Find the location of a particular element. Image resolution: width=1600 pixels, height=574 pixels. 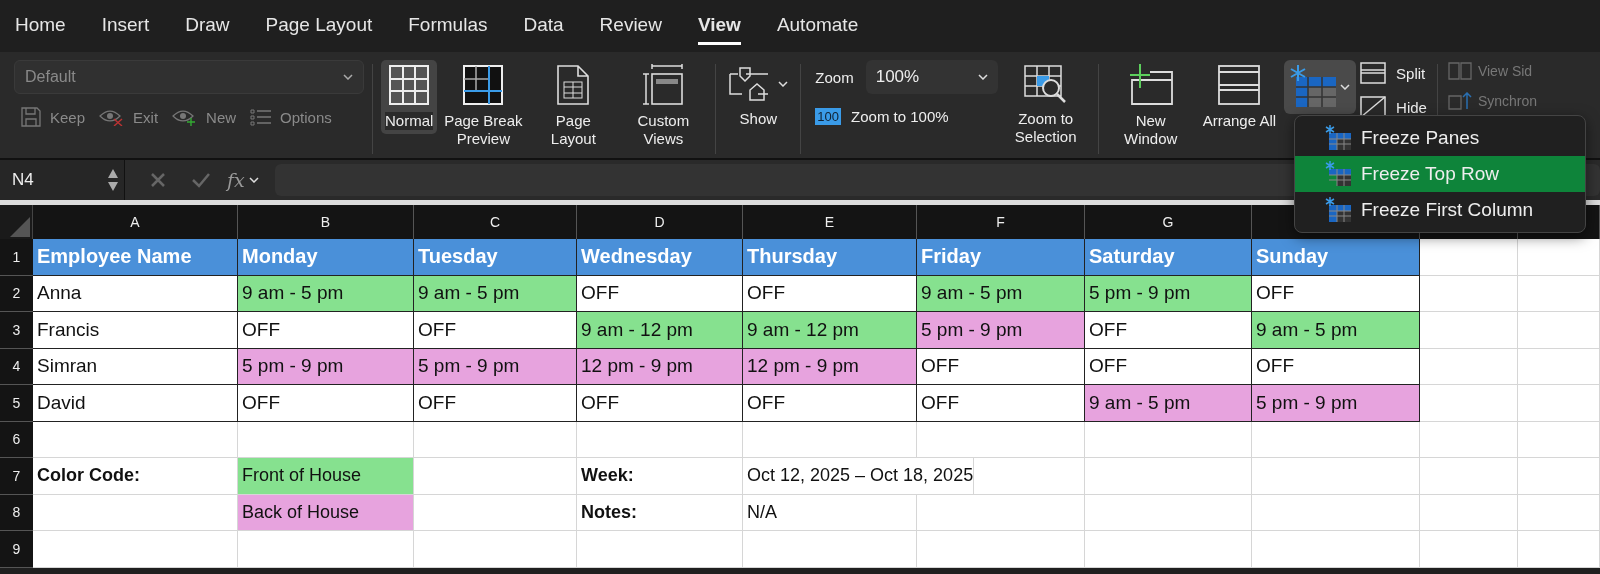

workbook-view-button: Custom Views is located at coordinates (663, 106).